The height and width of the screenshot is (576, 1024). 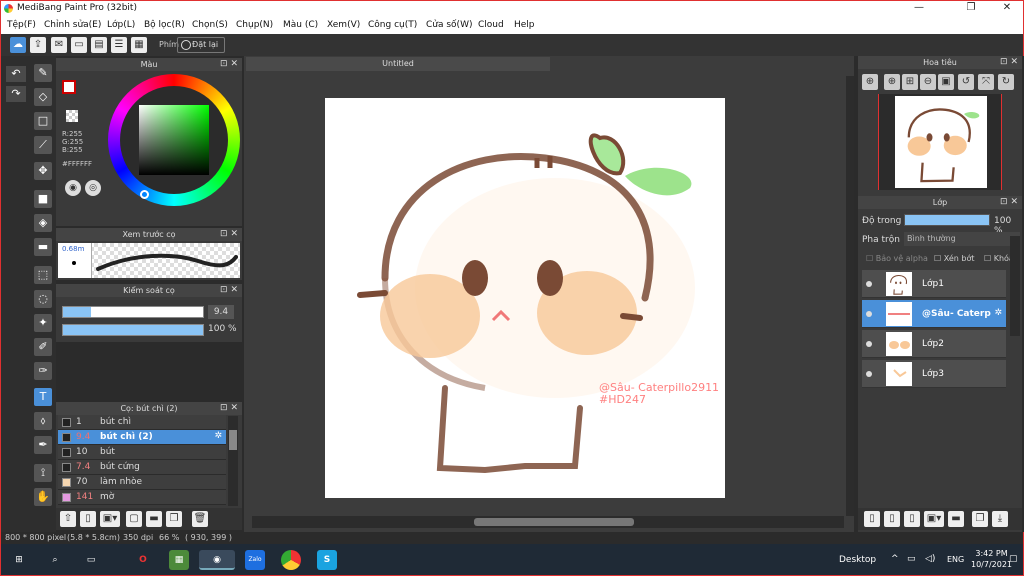 What do you see at coordinates (449, 25) in the screenshot?
I see `menu-window: Cửa số(W)` at bounding box center [449, 25].